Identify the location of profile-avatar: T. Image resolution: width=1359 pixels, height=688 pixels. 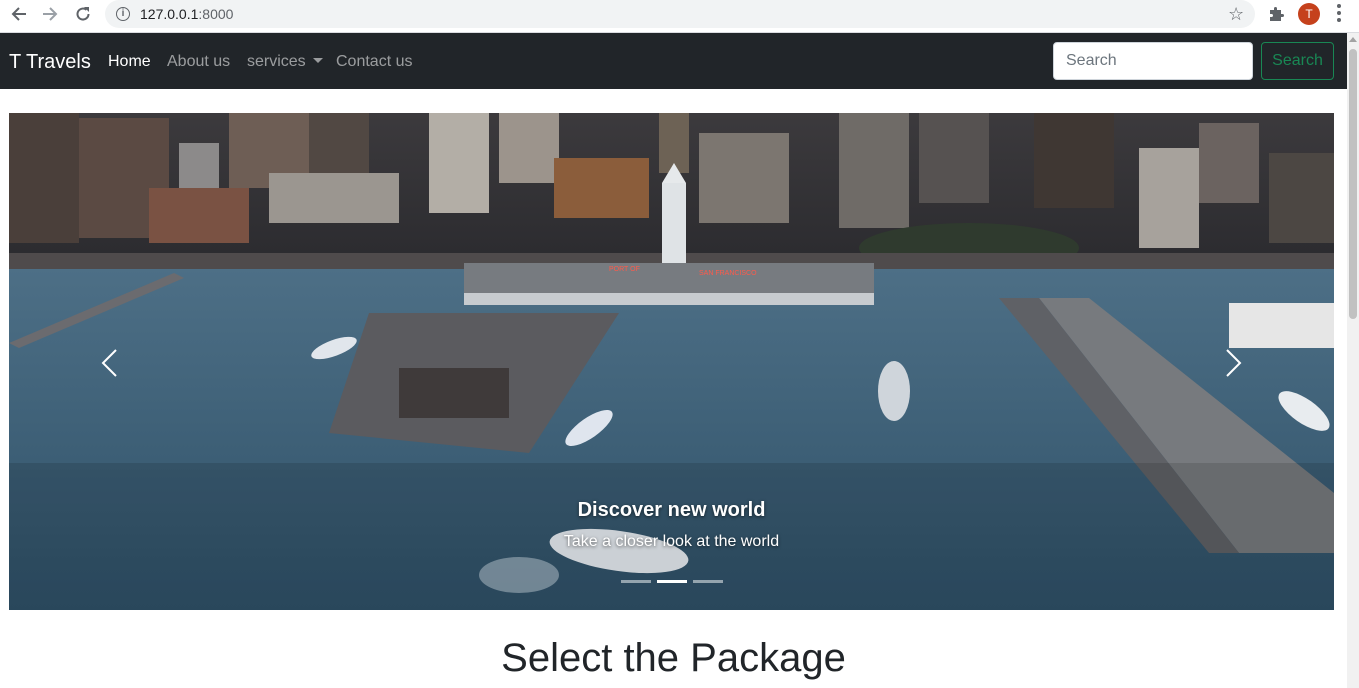
(1309, 14).